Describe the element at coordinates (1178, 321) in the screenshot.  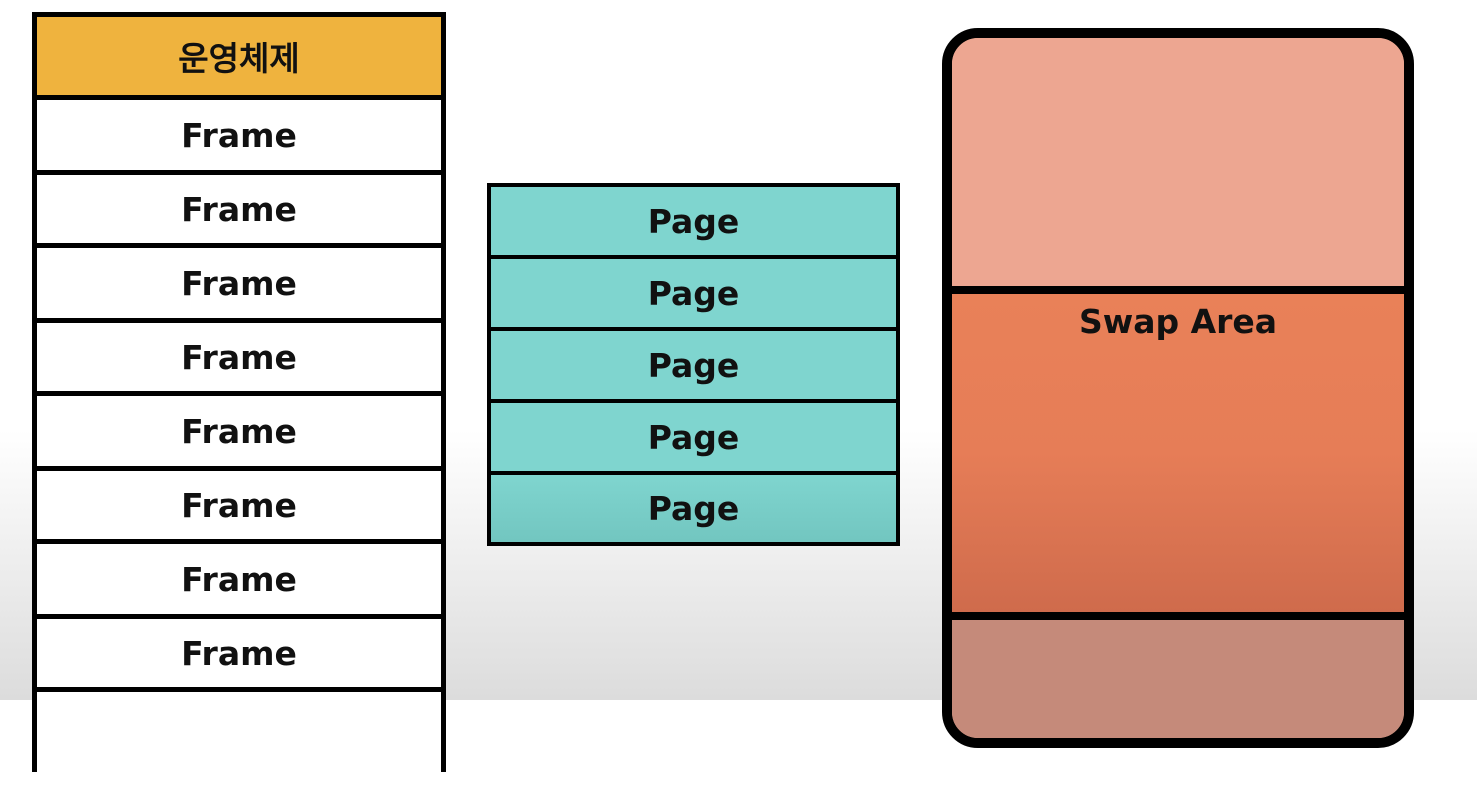
I see `swap-area-label: Swap Area` at that location.